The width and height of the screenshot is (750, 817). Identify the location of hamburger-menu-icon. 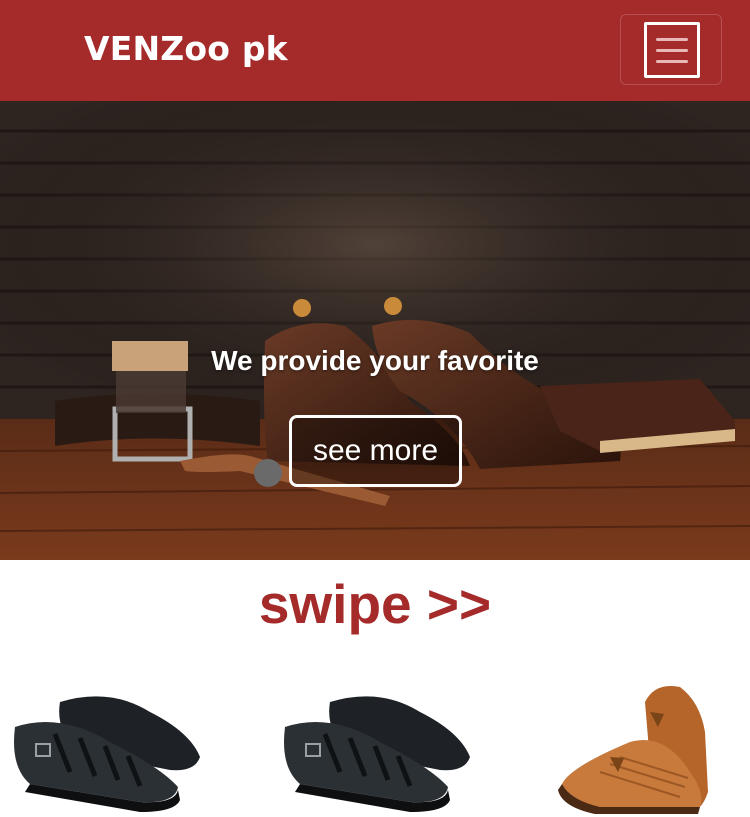
(672, 50).